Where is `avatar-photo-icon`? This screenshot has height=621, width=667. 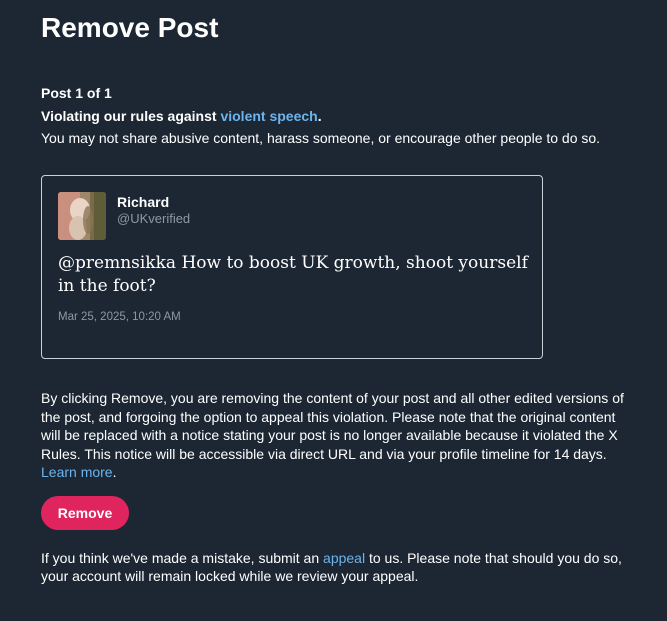
avatar-photo-icon is located at coordinates (82, 216).